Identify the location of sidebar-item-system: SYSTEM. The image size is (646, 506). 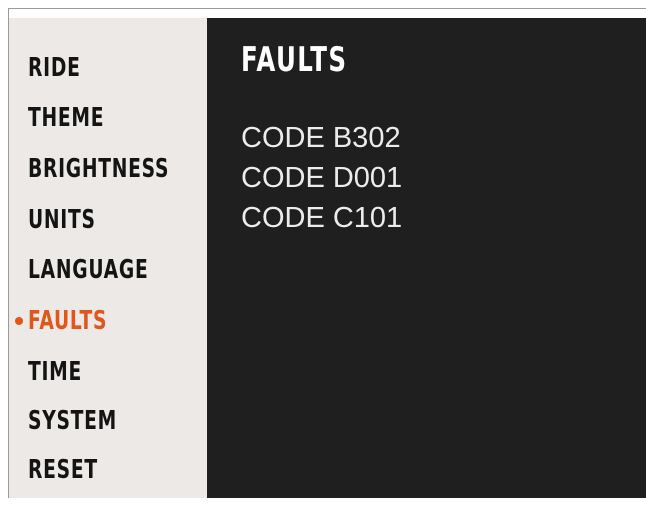
(72, 421).